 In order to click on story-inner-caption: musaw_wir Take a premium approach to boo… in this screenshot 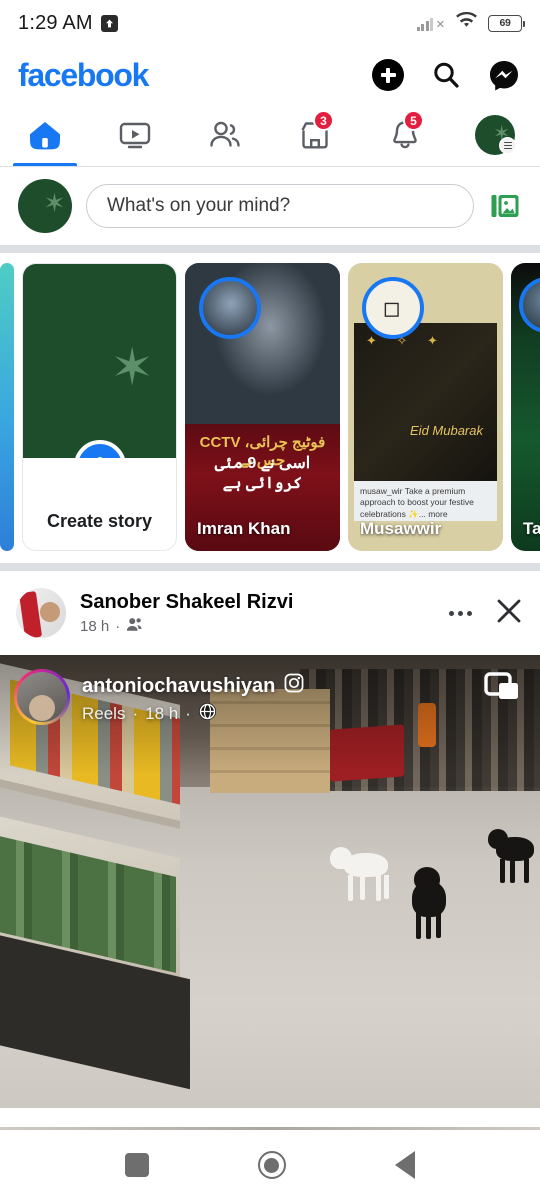, I will do `click(425, 501)`.